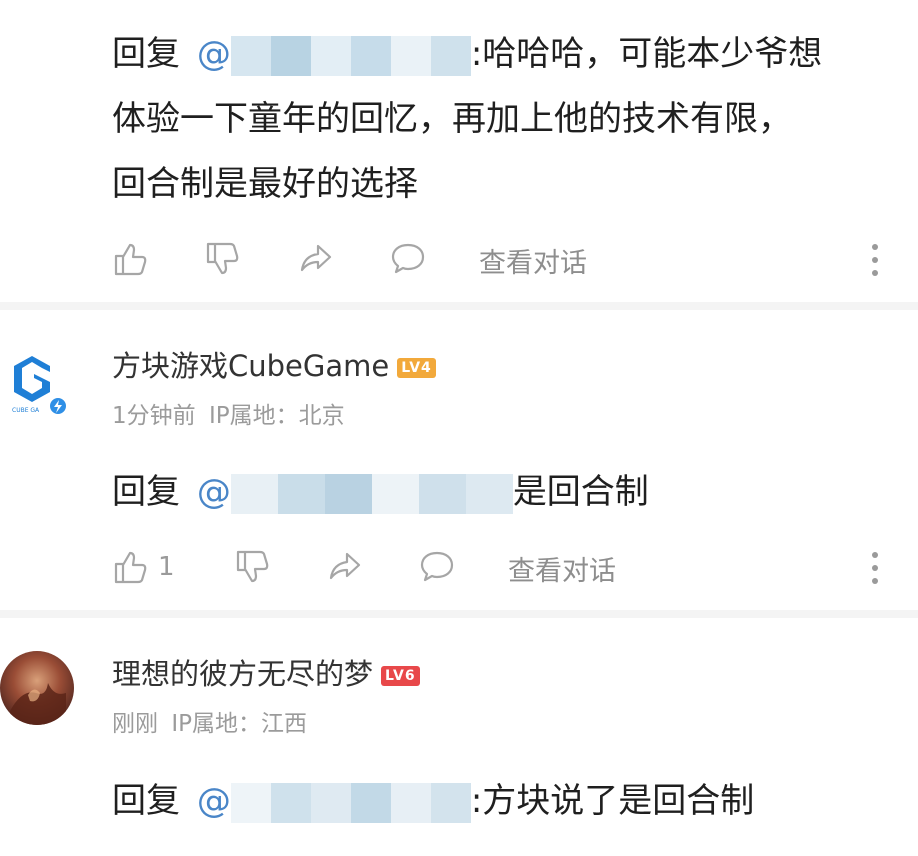 This screenshot has height=856, width=918. What do you see at coordinates (135, 724) in the screenshot?
I see `timestamp: 刚刚` at bounding box center [135, 724].